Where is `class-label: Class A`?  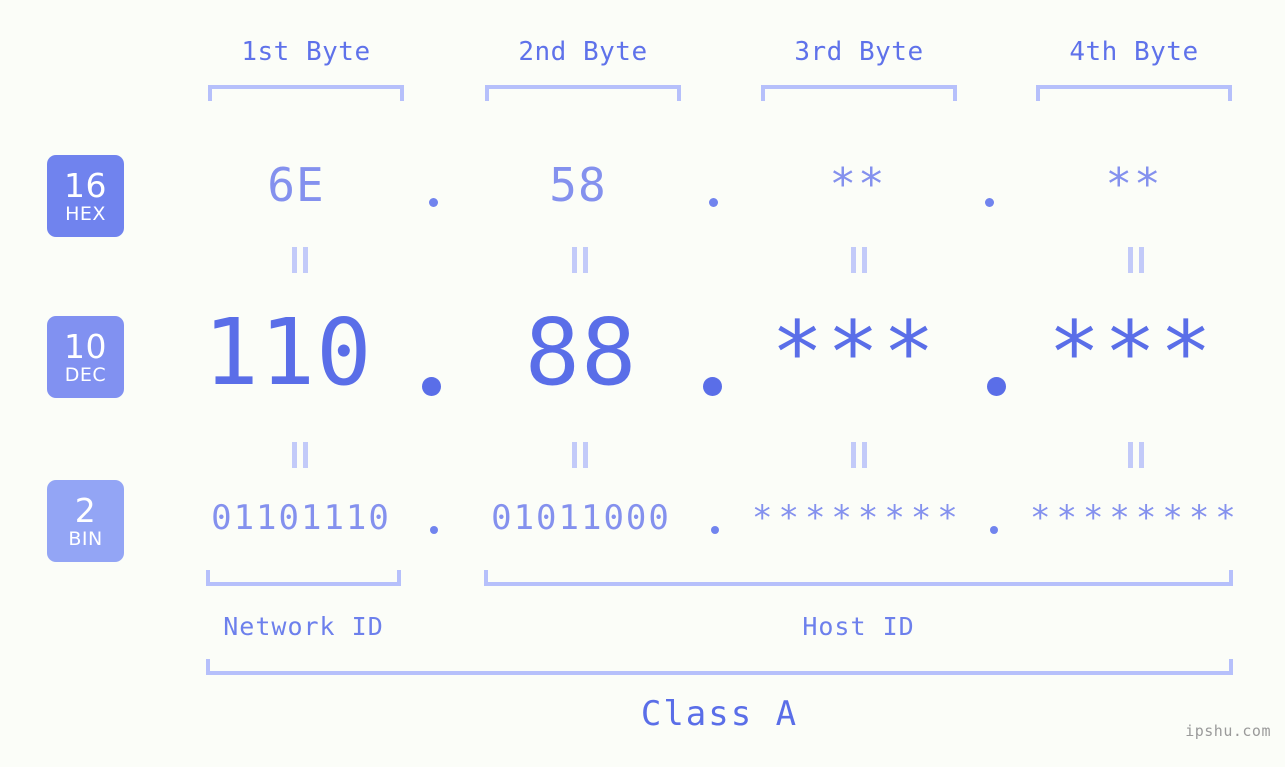 class-label: Class A is located at coordinates (719, 714).